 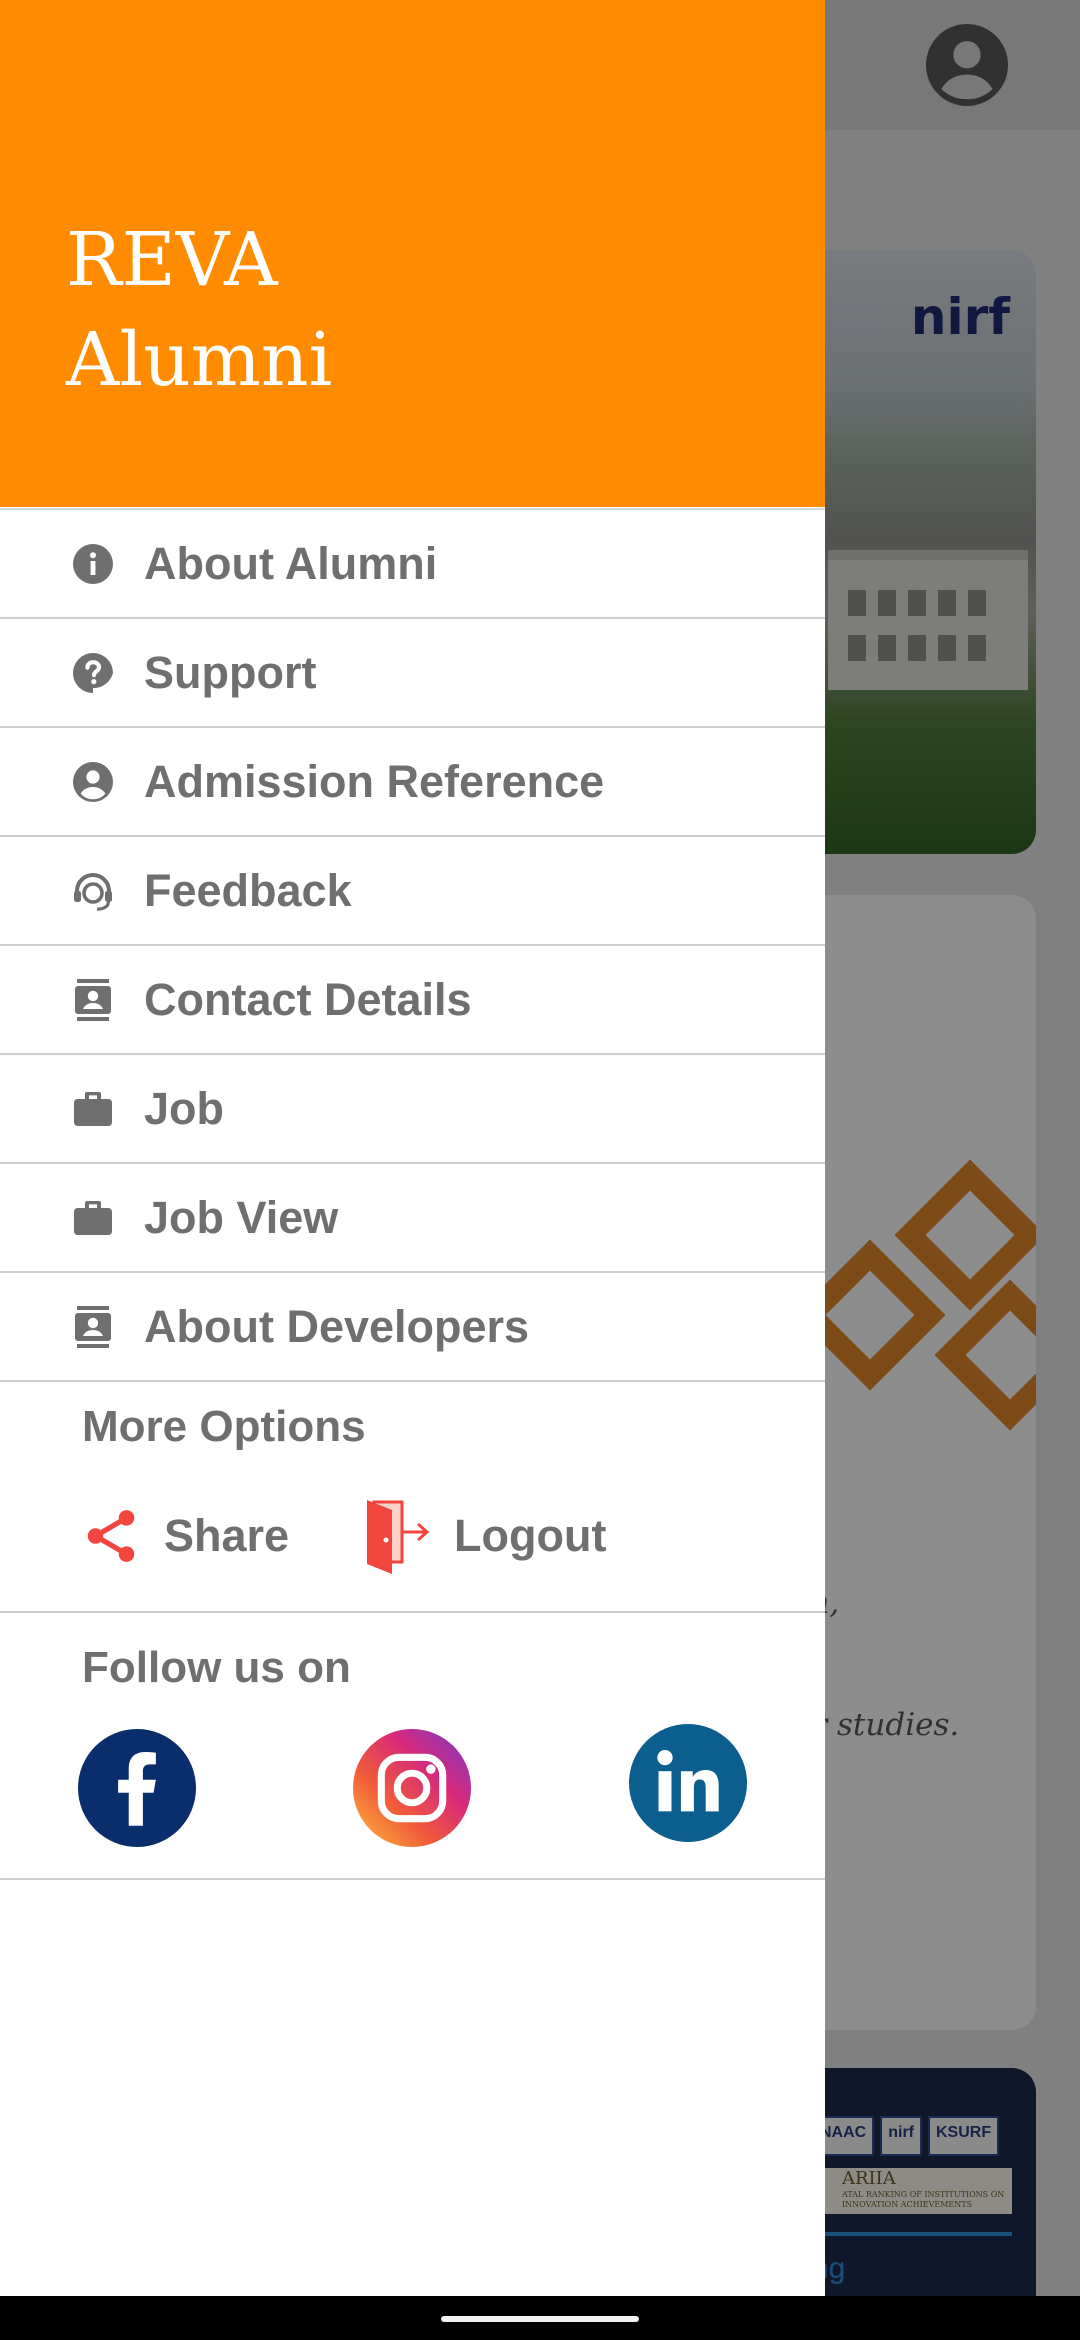 What do you see at coordinates (224, 1426) in the screenshot?
I see `more-options-title: More Options` at bounding box center [224, 1426].